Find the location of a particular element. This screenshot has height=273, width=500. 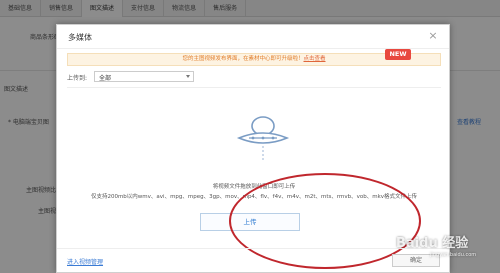

notice-link: 点击查看 is located at coordinates (315, 59).